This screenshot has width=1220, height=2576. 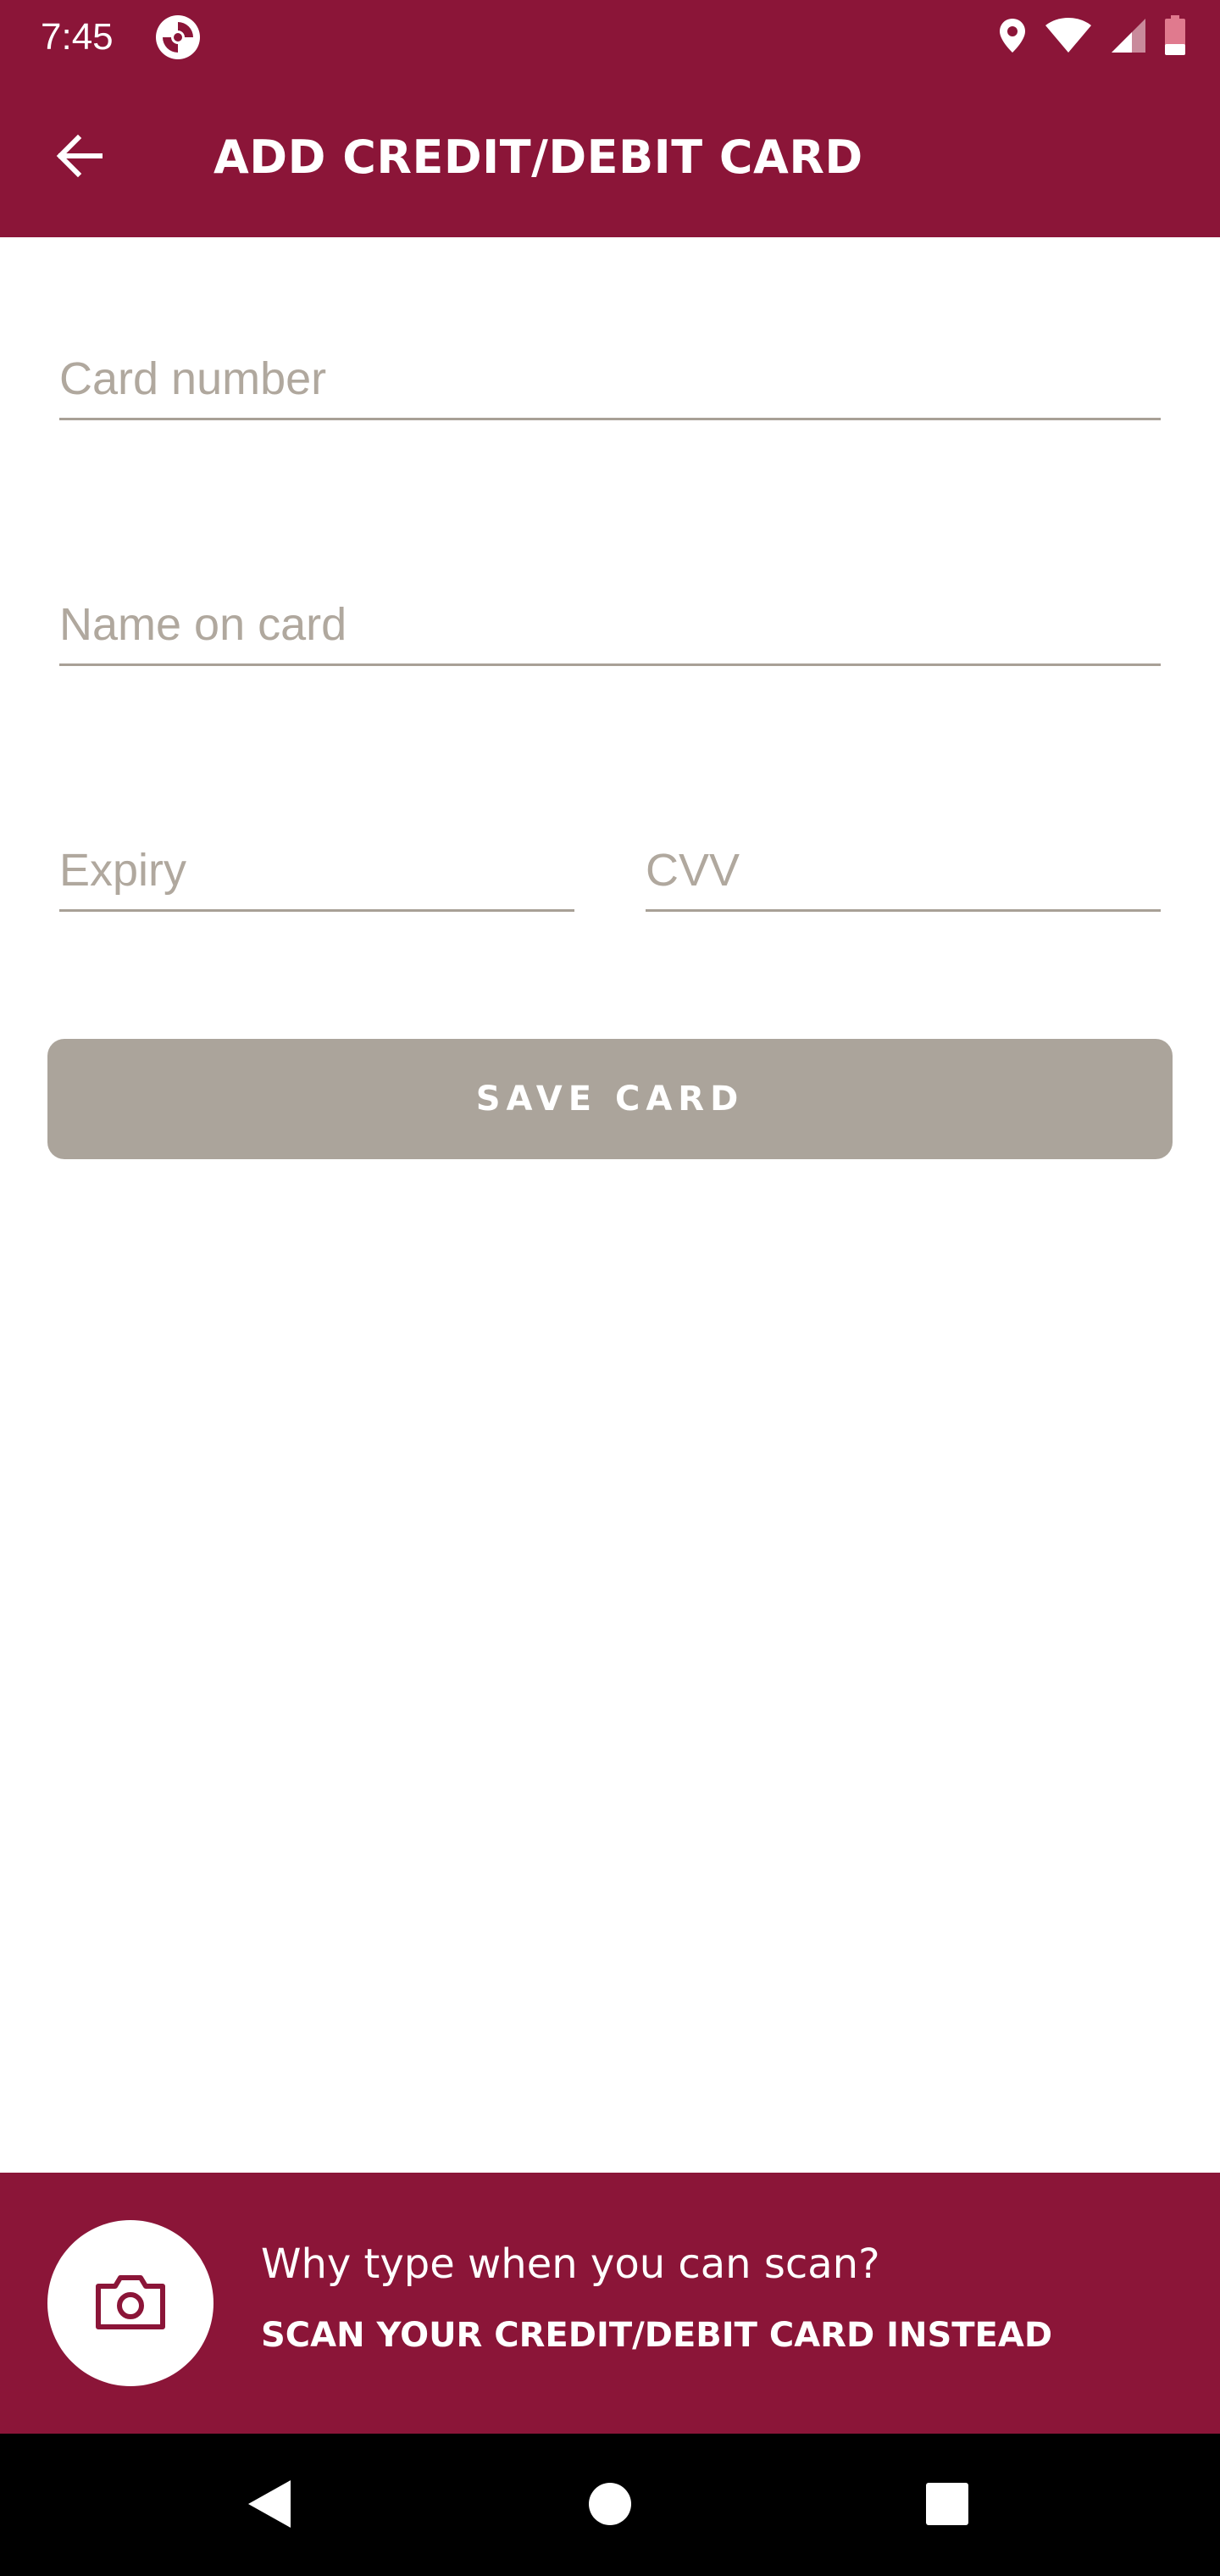 I want to click on scan-action-link: SCAN YOUR CREDIT/DEBIT CARD INSTEAD, so click(x=656, y=2335).